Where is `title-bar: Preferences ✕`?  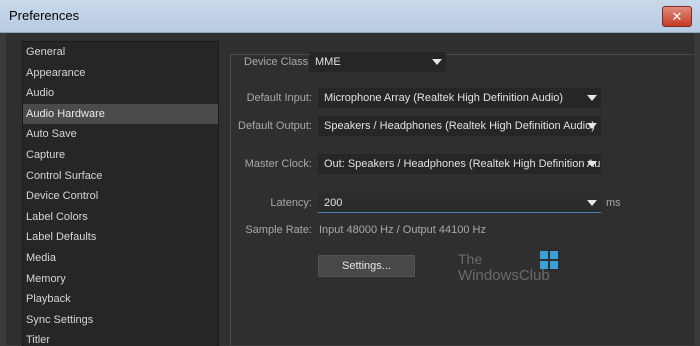
title-bar: Preferences ✕ is located at coordinates (350, 16).